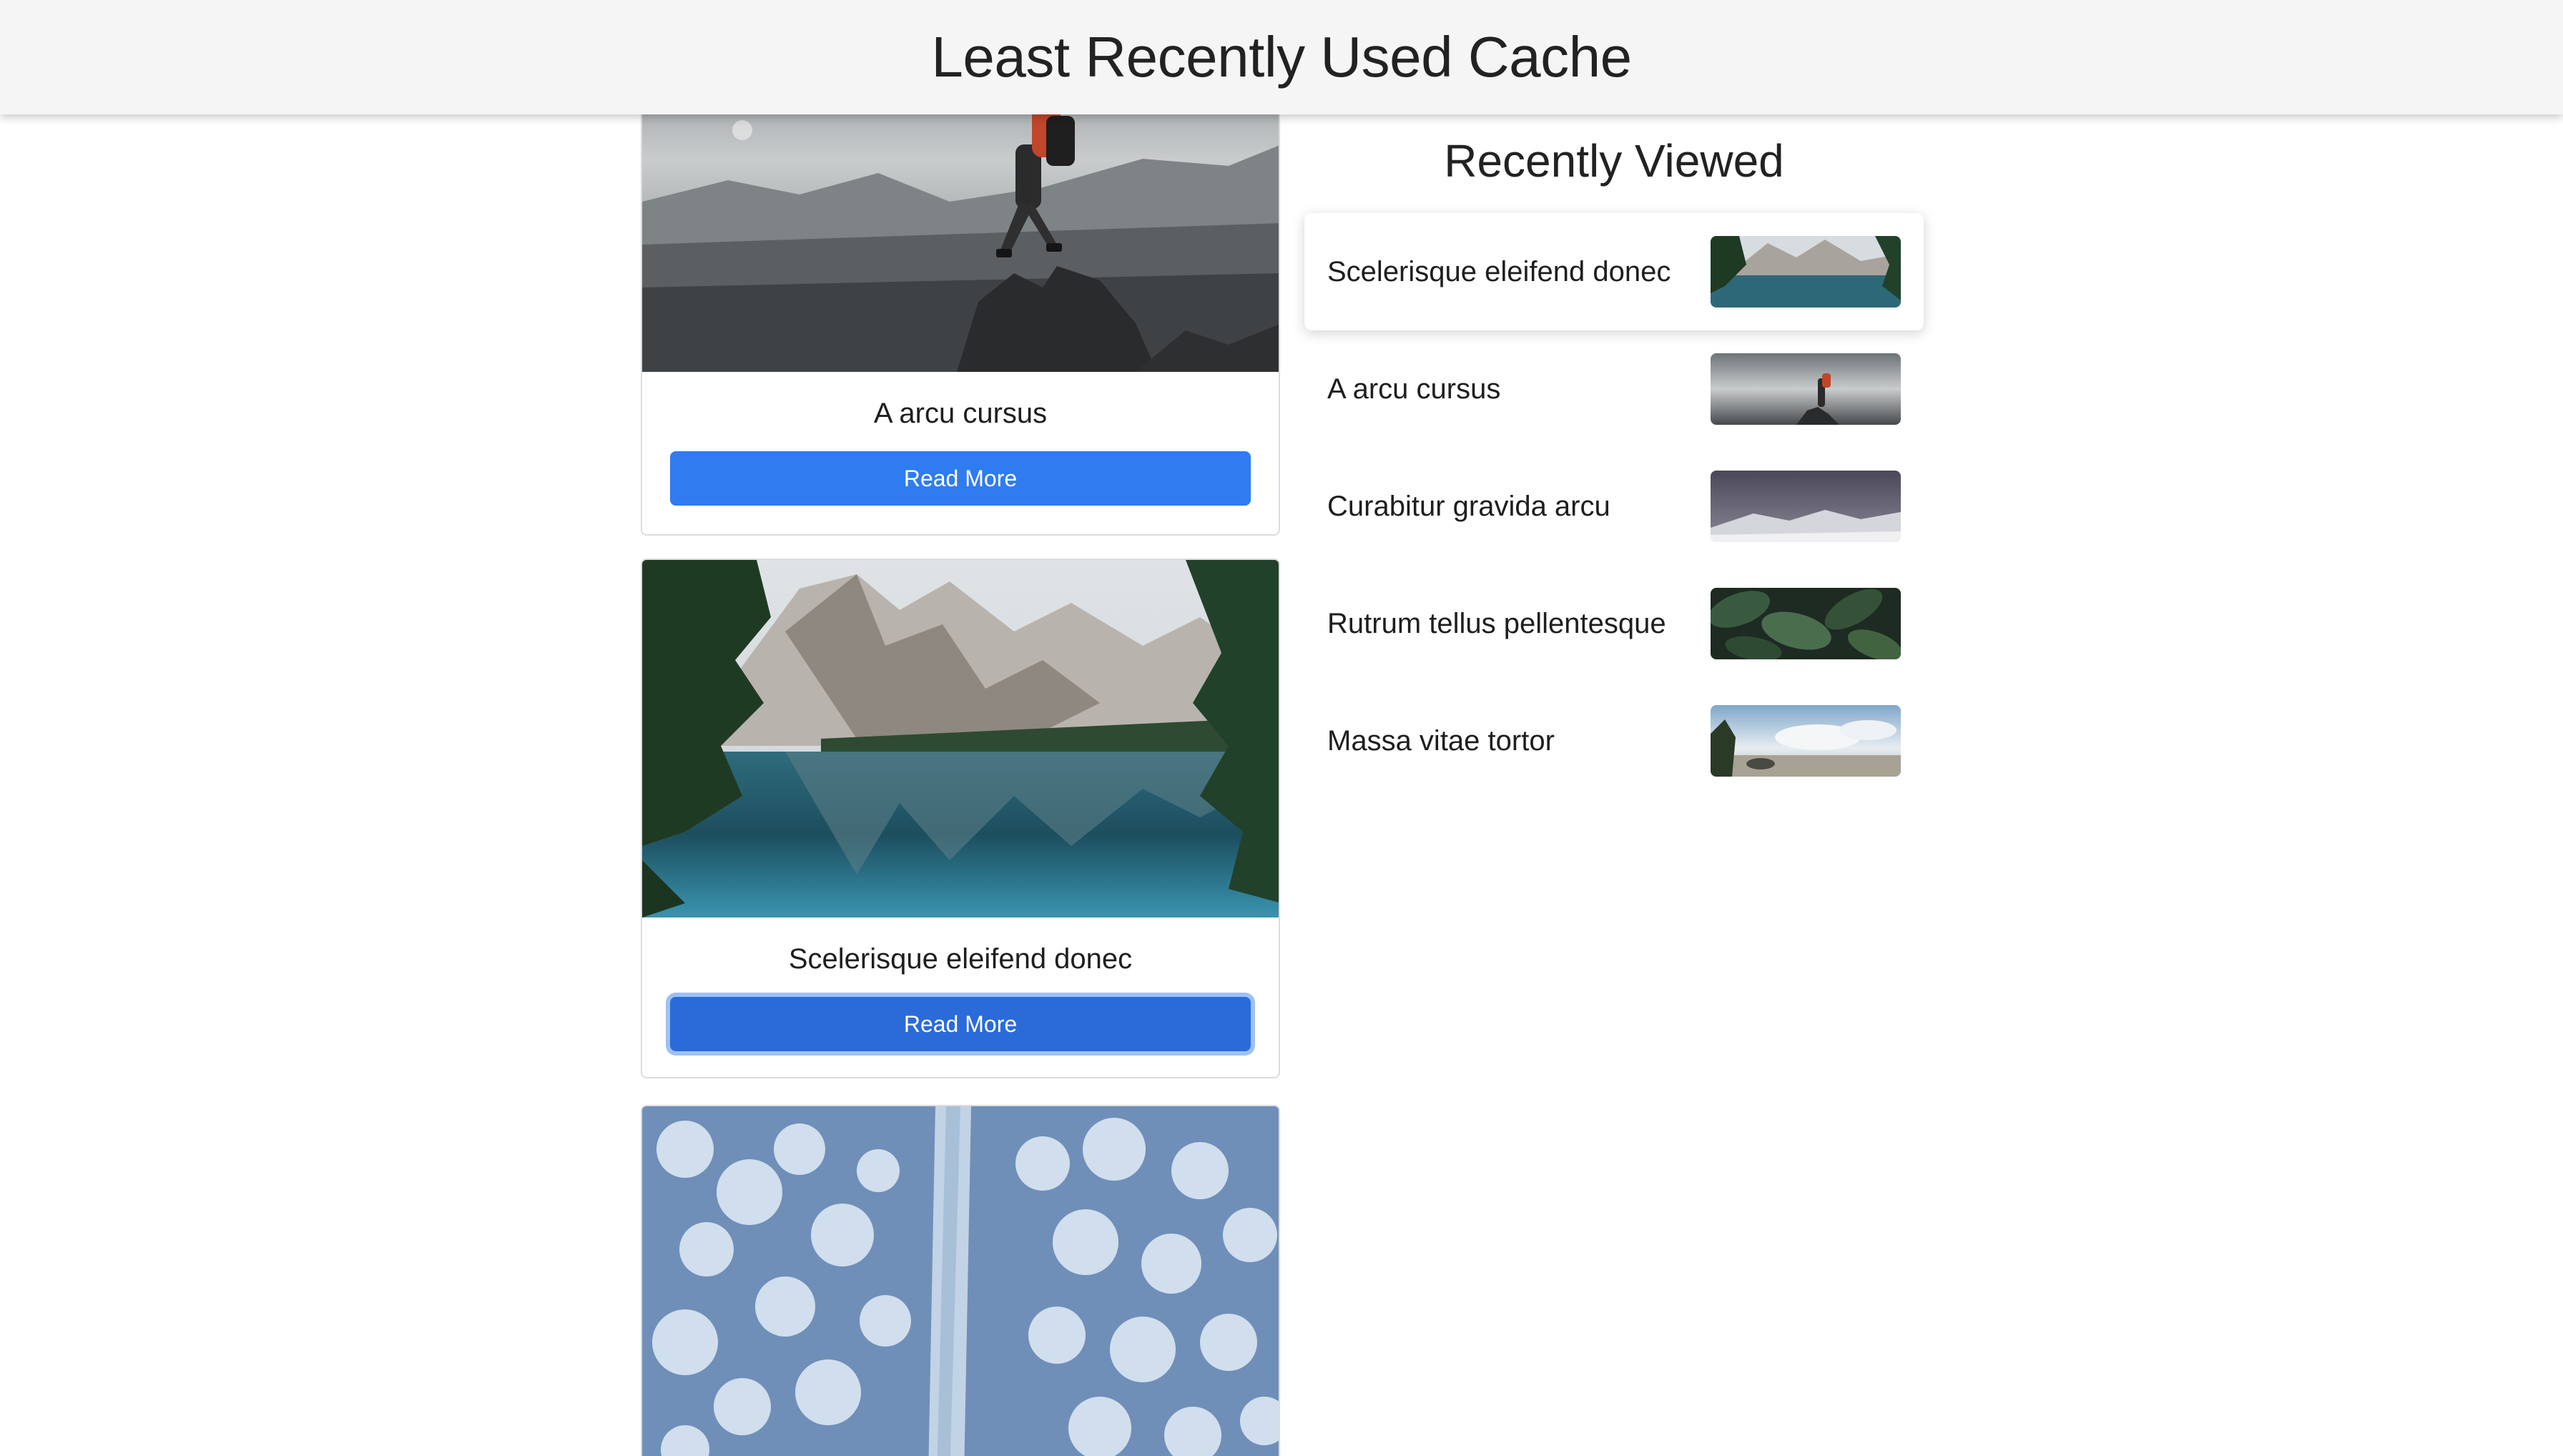  Describe the element at coordinates (1614, 623) in the screenshot. I see `recently-viewed-item: Rutrum tellus pellentesque` at that location.